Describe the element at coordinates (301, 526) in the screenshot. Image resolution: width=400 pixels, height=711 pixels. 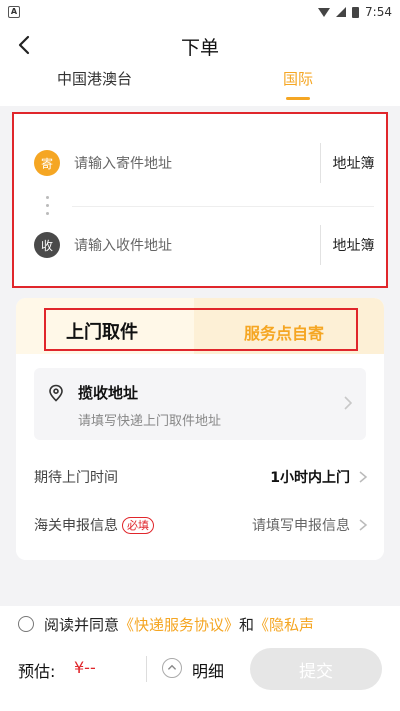
I see `customs-declaration-value: 请填写申报信息` at that location.